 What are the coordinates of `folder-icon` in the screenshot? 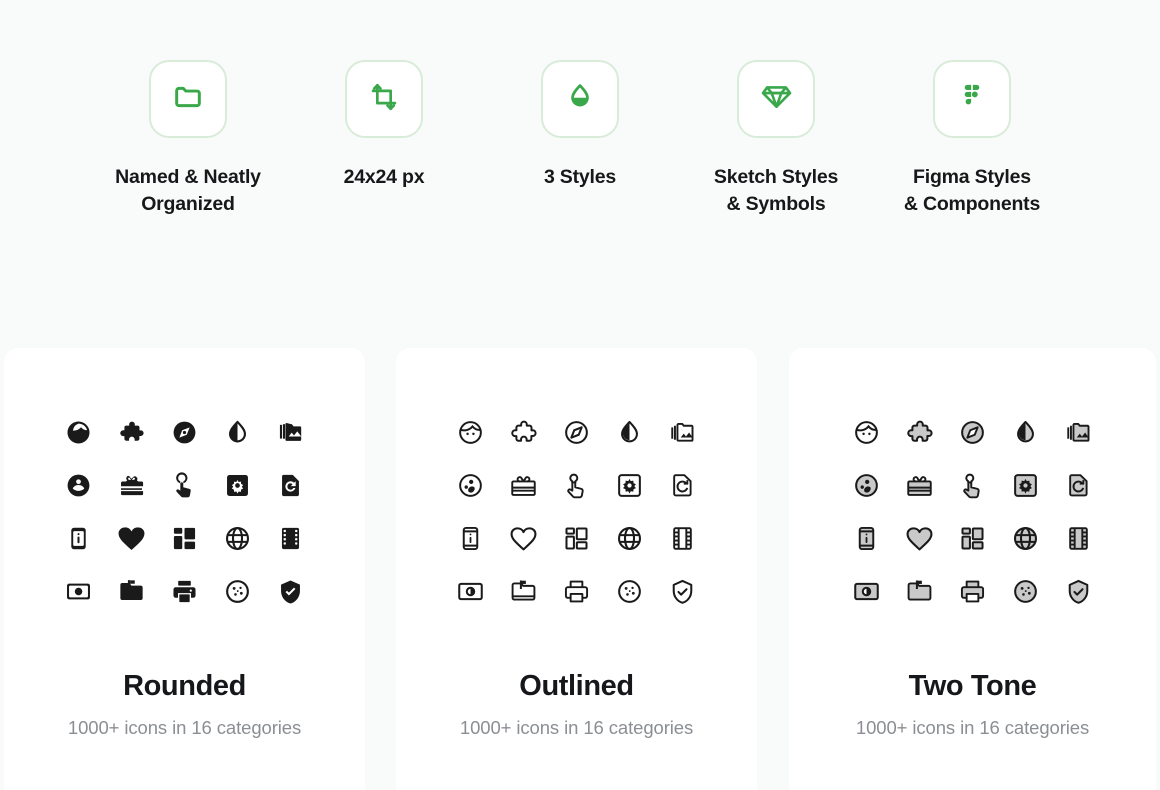 It's located at (188, 99).